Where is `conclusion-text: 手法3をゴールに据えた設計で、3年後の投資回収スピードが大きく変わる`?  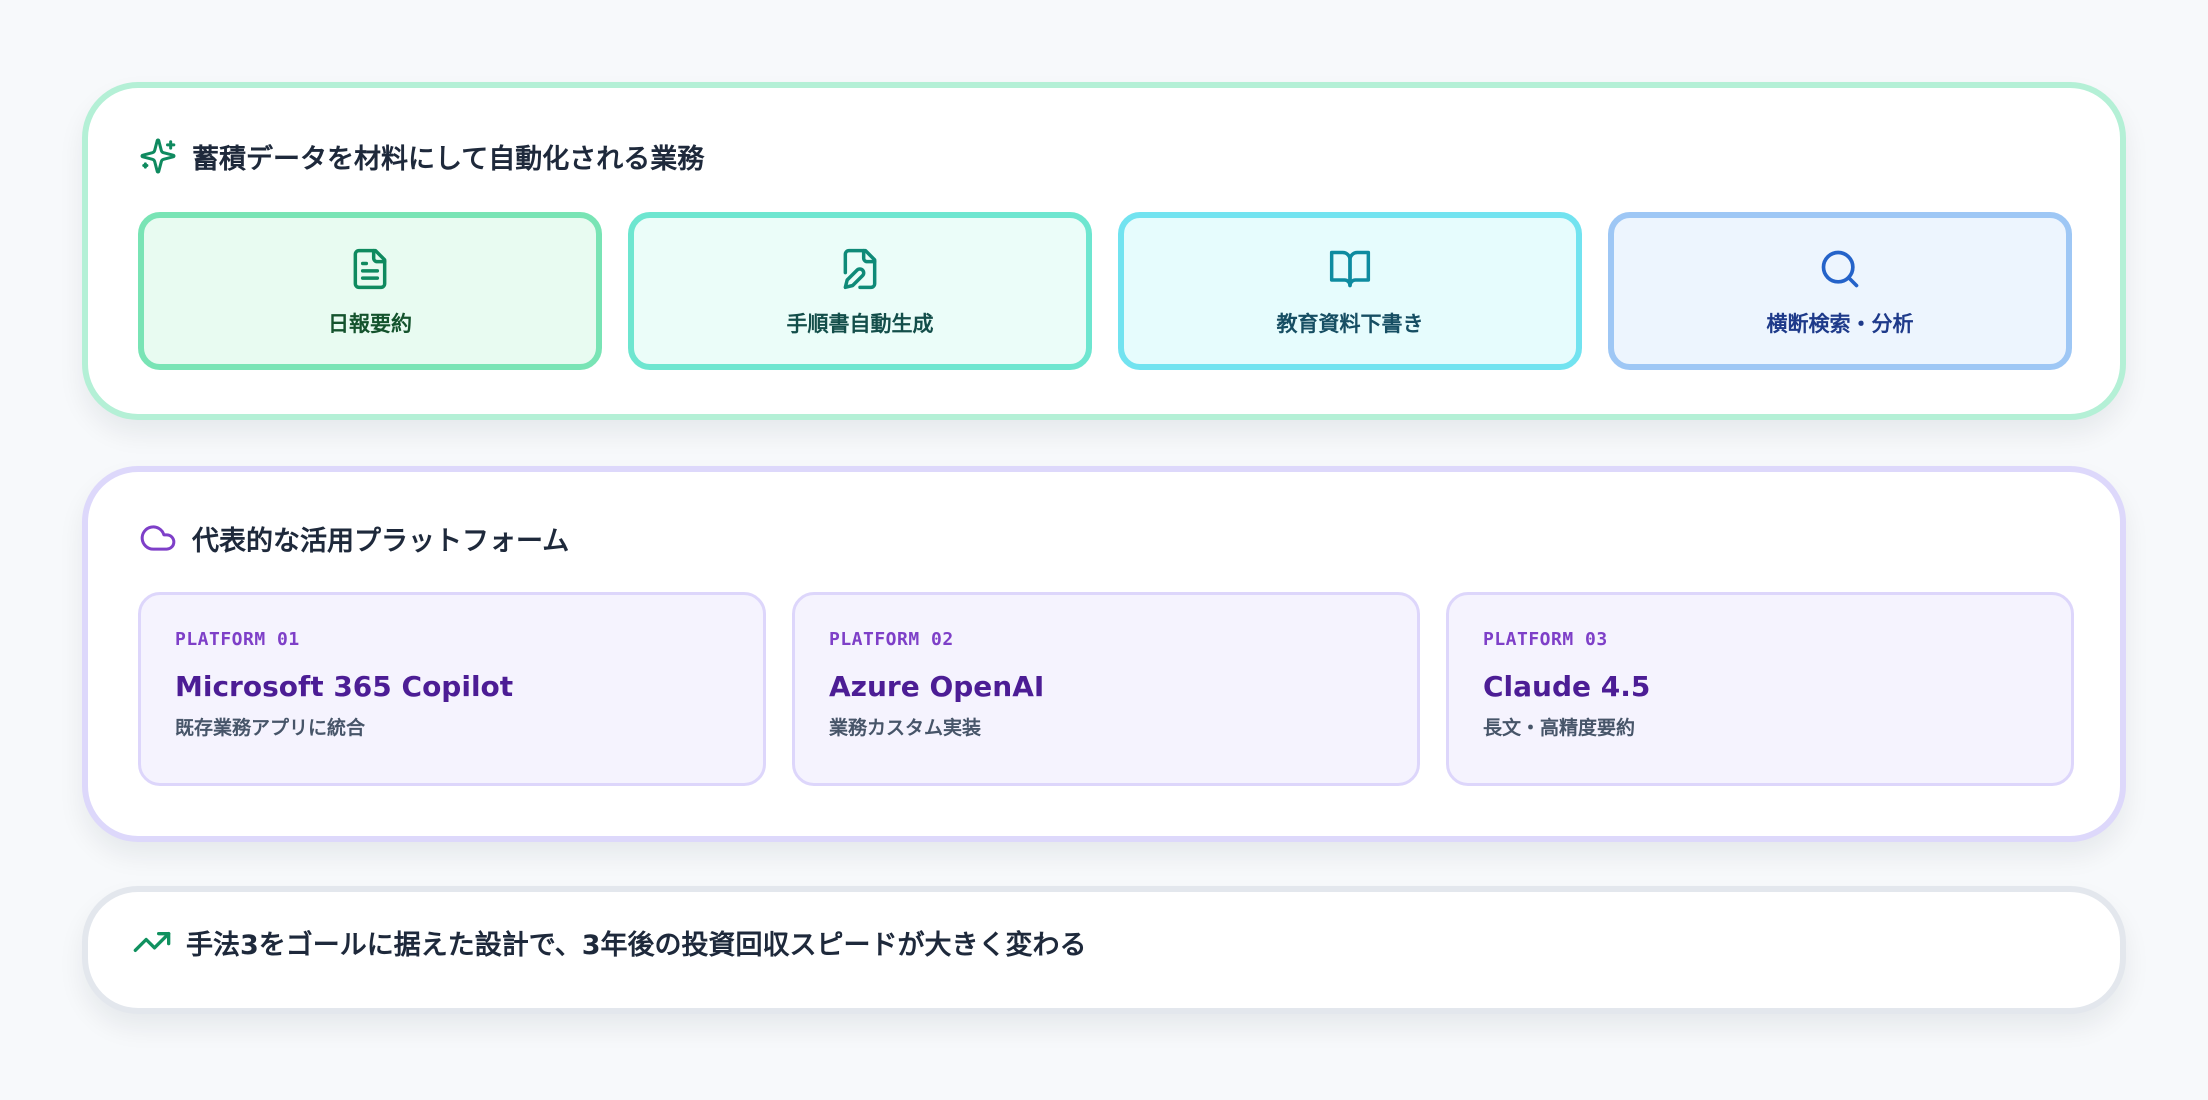
conclusion-text: 手法3をゴールに据えた設計で、3年後の投資回収スピードが大きく変わる is located at coordinates (636, 945).